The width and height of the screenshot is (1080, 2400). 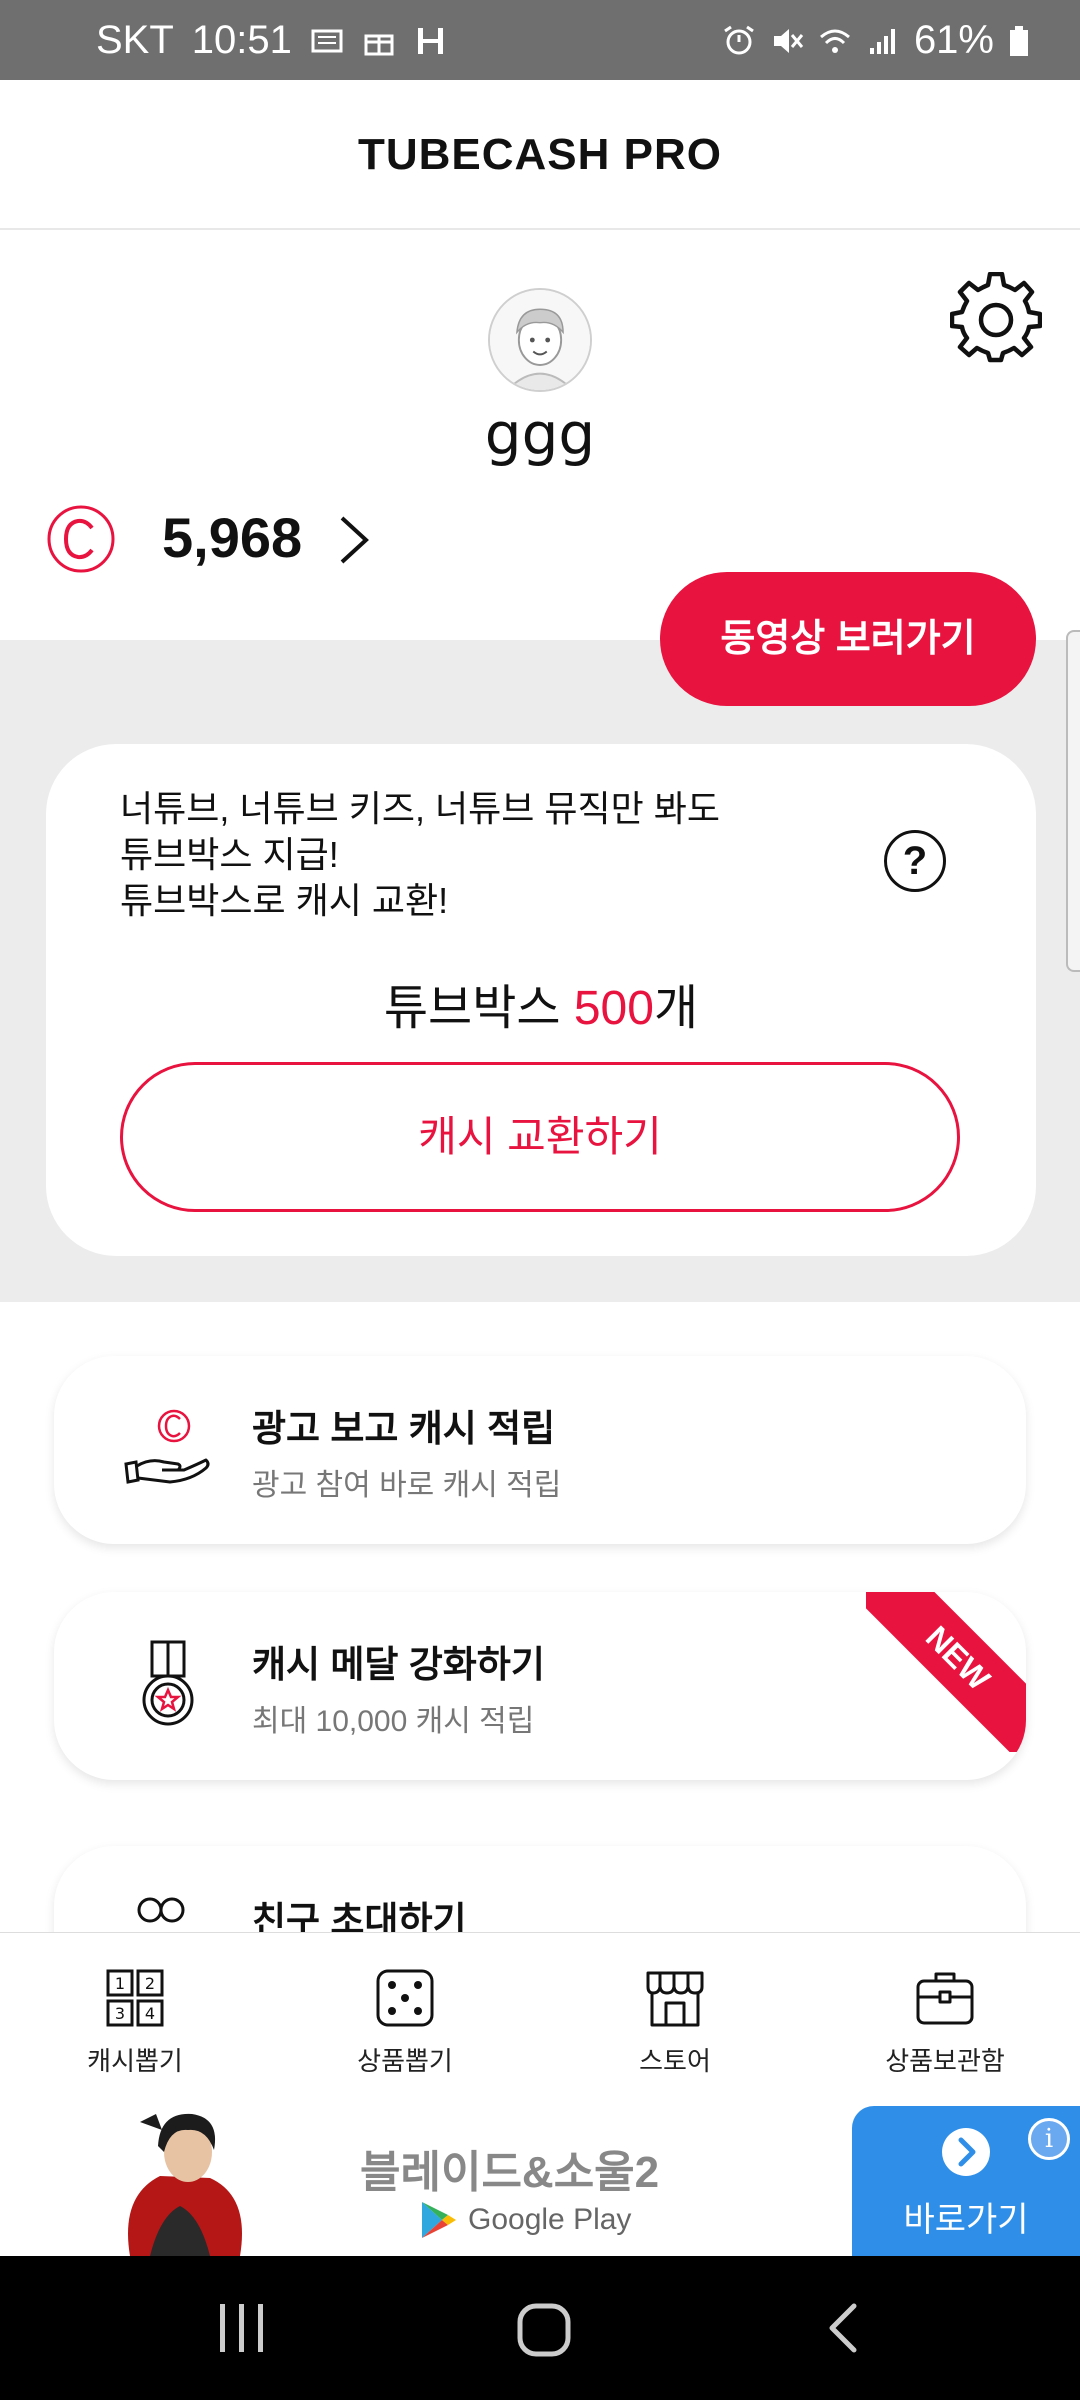 What do you see at coordinates (915, 861) in the screenshot?
I see `help-icon: ?` at bounding box center [915, 861].